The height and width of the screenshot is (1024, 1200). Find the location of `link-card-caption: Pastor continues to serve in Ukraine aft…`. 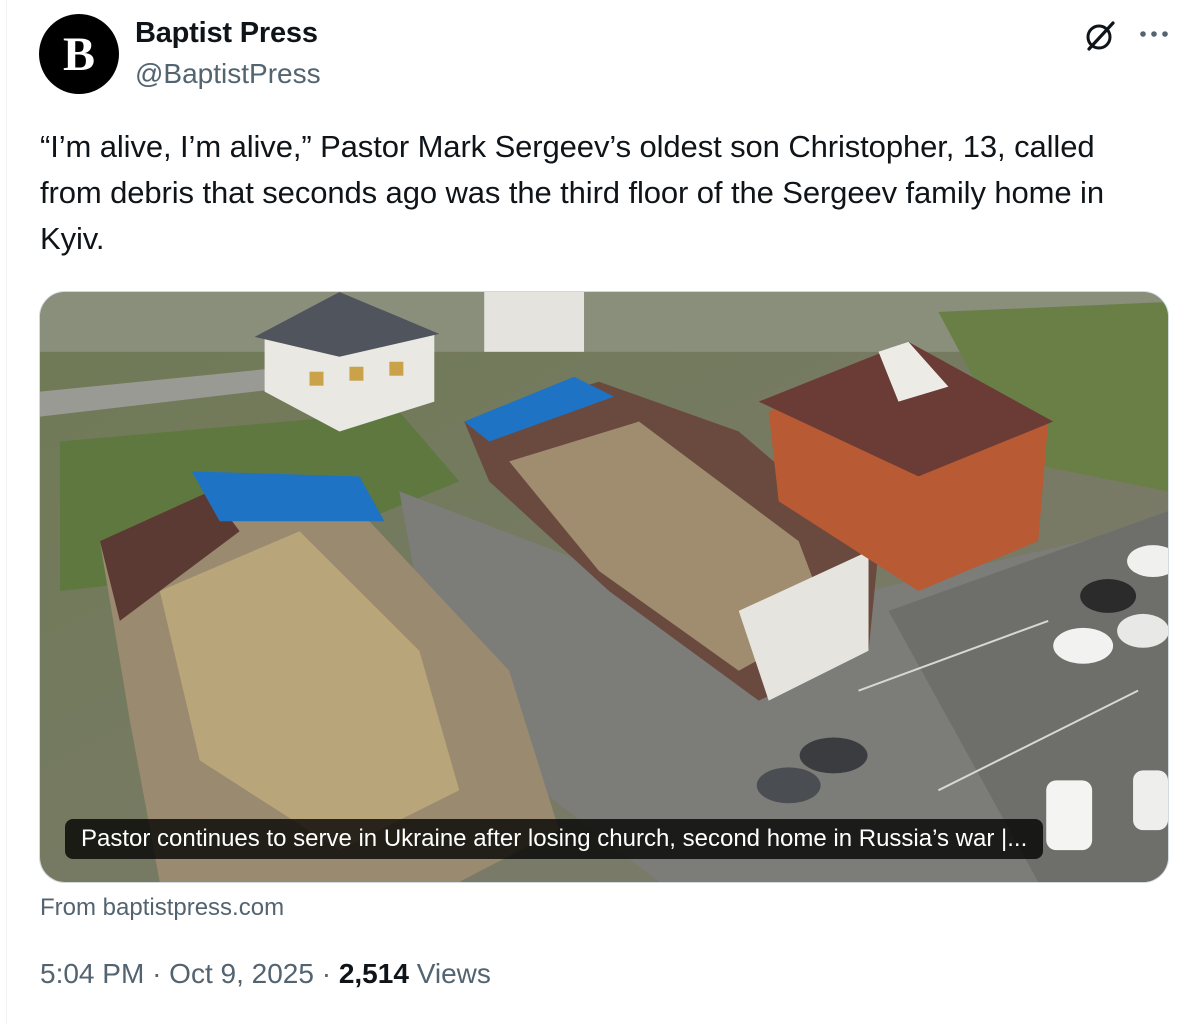

link-card-caption: Pastor continues to serve in Ukraine aft… is located at coordinates (554, 839).